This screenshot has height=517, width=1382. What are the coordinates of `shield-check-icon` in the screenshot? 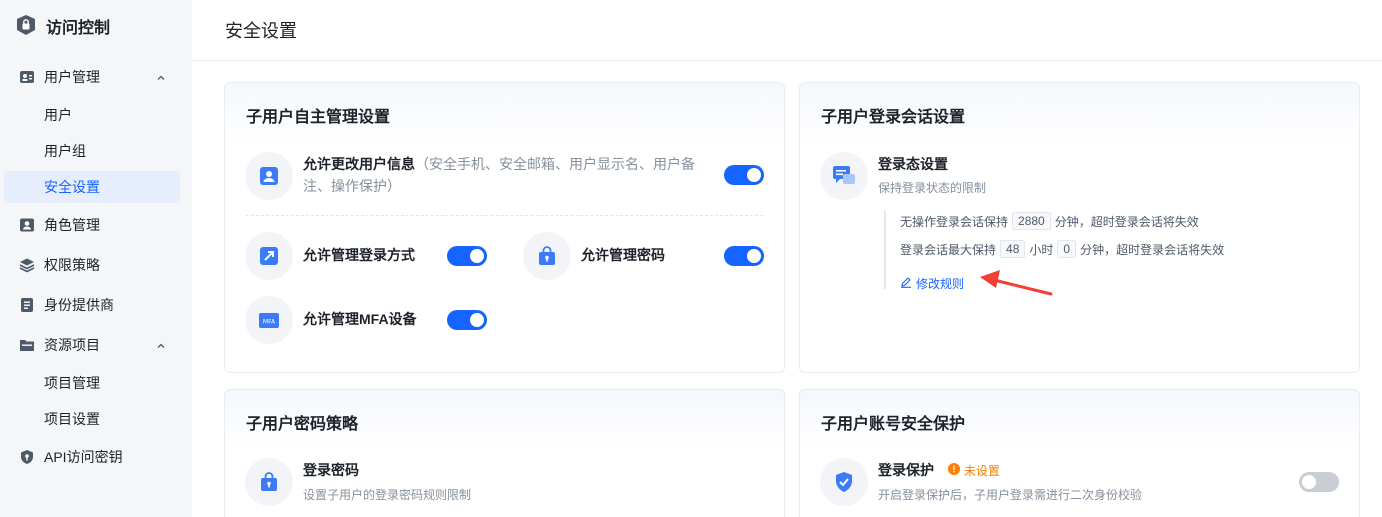 It's located at (844, 482).